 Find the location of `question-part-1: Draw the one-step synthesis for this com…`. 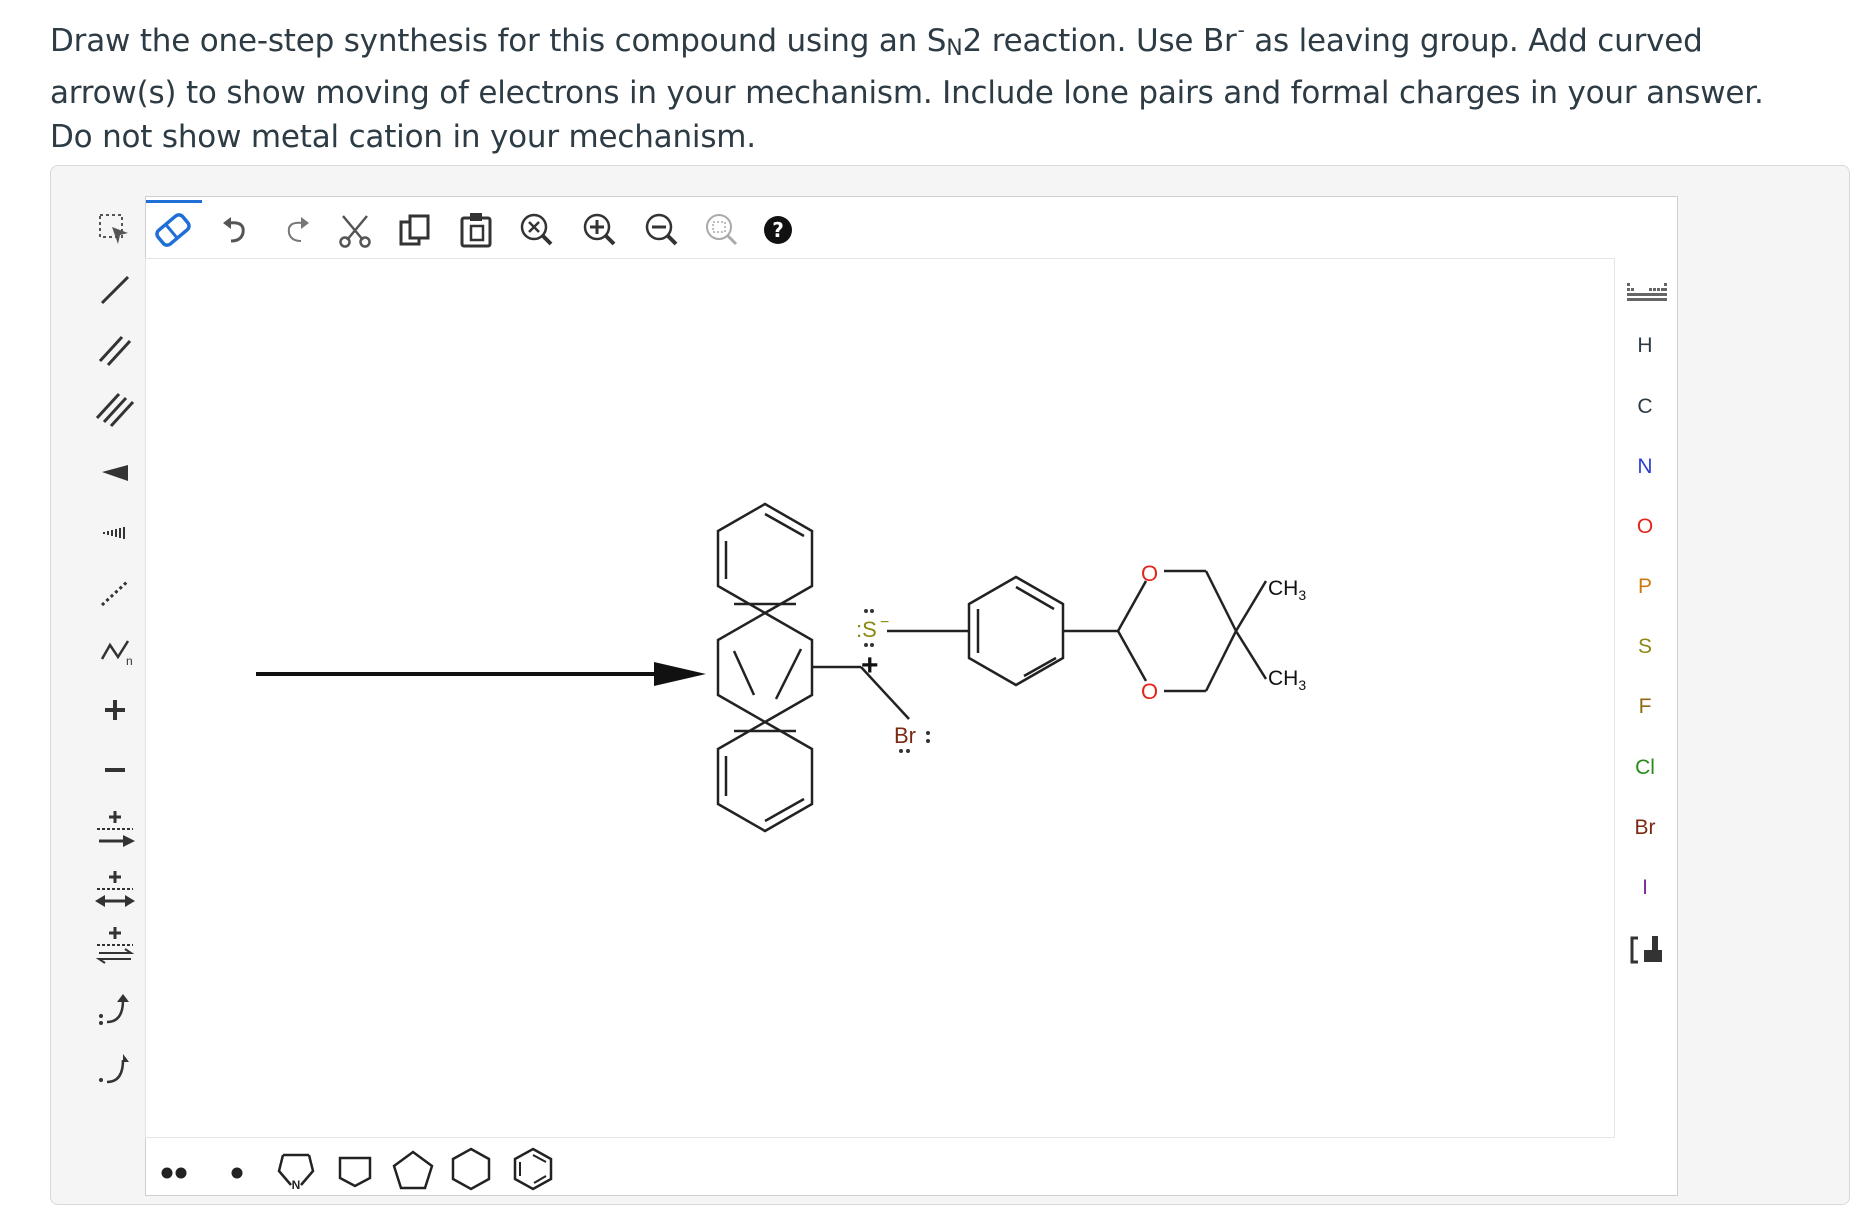

question-part-1: Draw the one-step synthesis for this com… is located at coordinates (498, 41).